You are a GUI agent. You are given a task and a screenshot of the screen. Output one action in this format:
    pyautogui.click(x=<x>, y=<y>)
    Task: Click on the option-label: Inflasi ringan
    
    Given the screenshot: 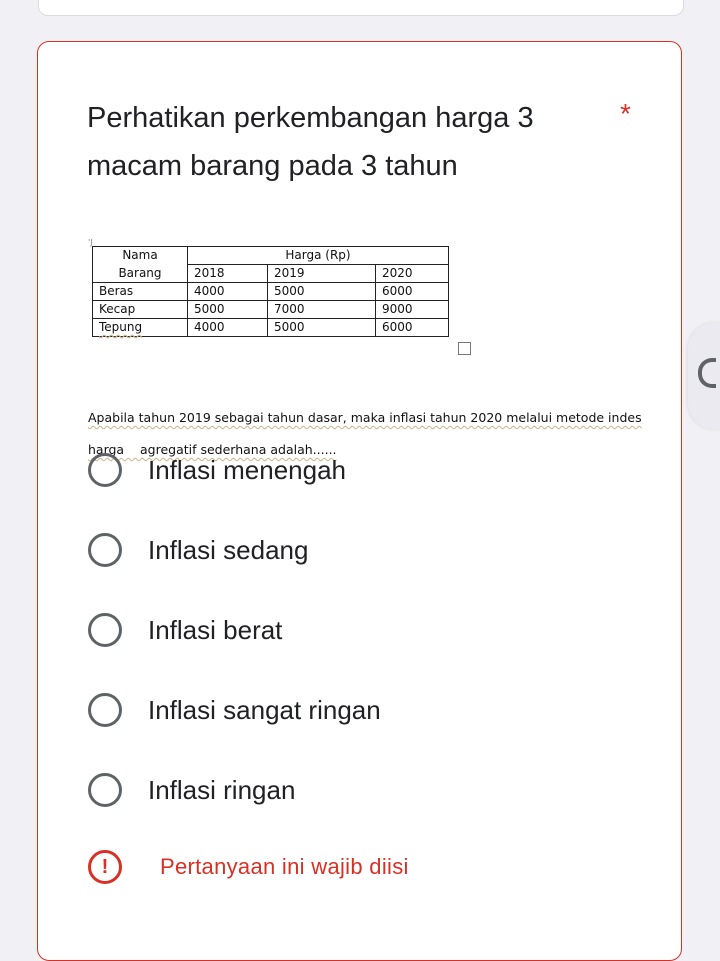 What is the action you would take?
    pyautogui.click(x=222, y=789)
    